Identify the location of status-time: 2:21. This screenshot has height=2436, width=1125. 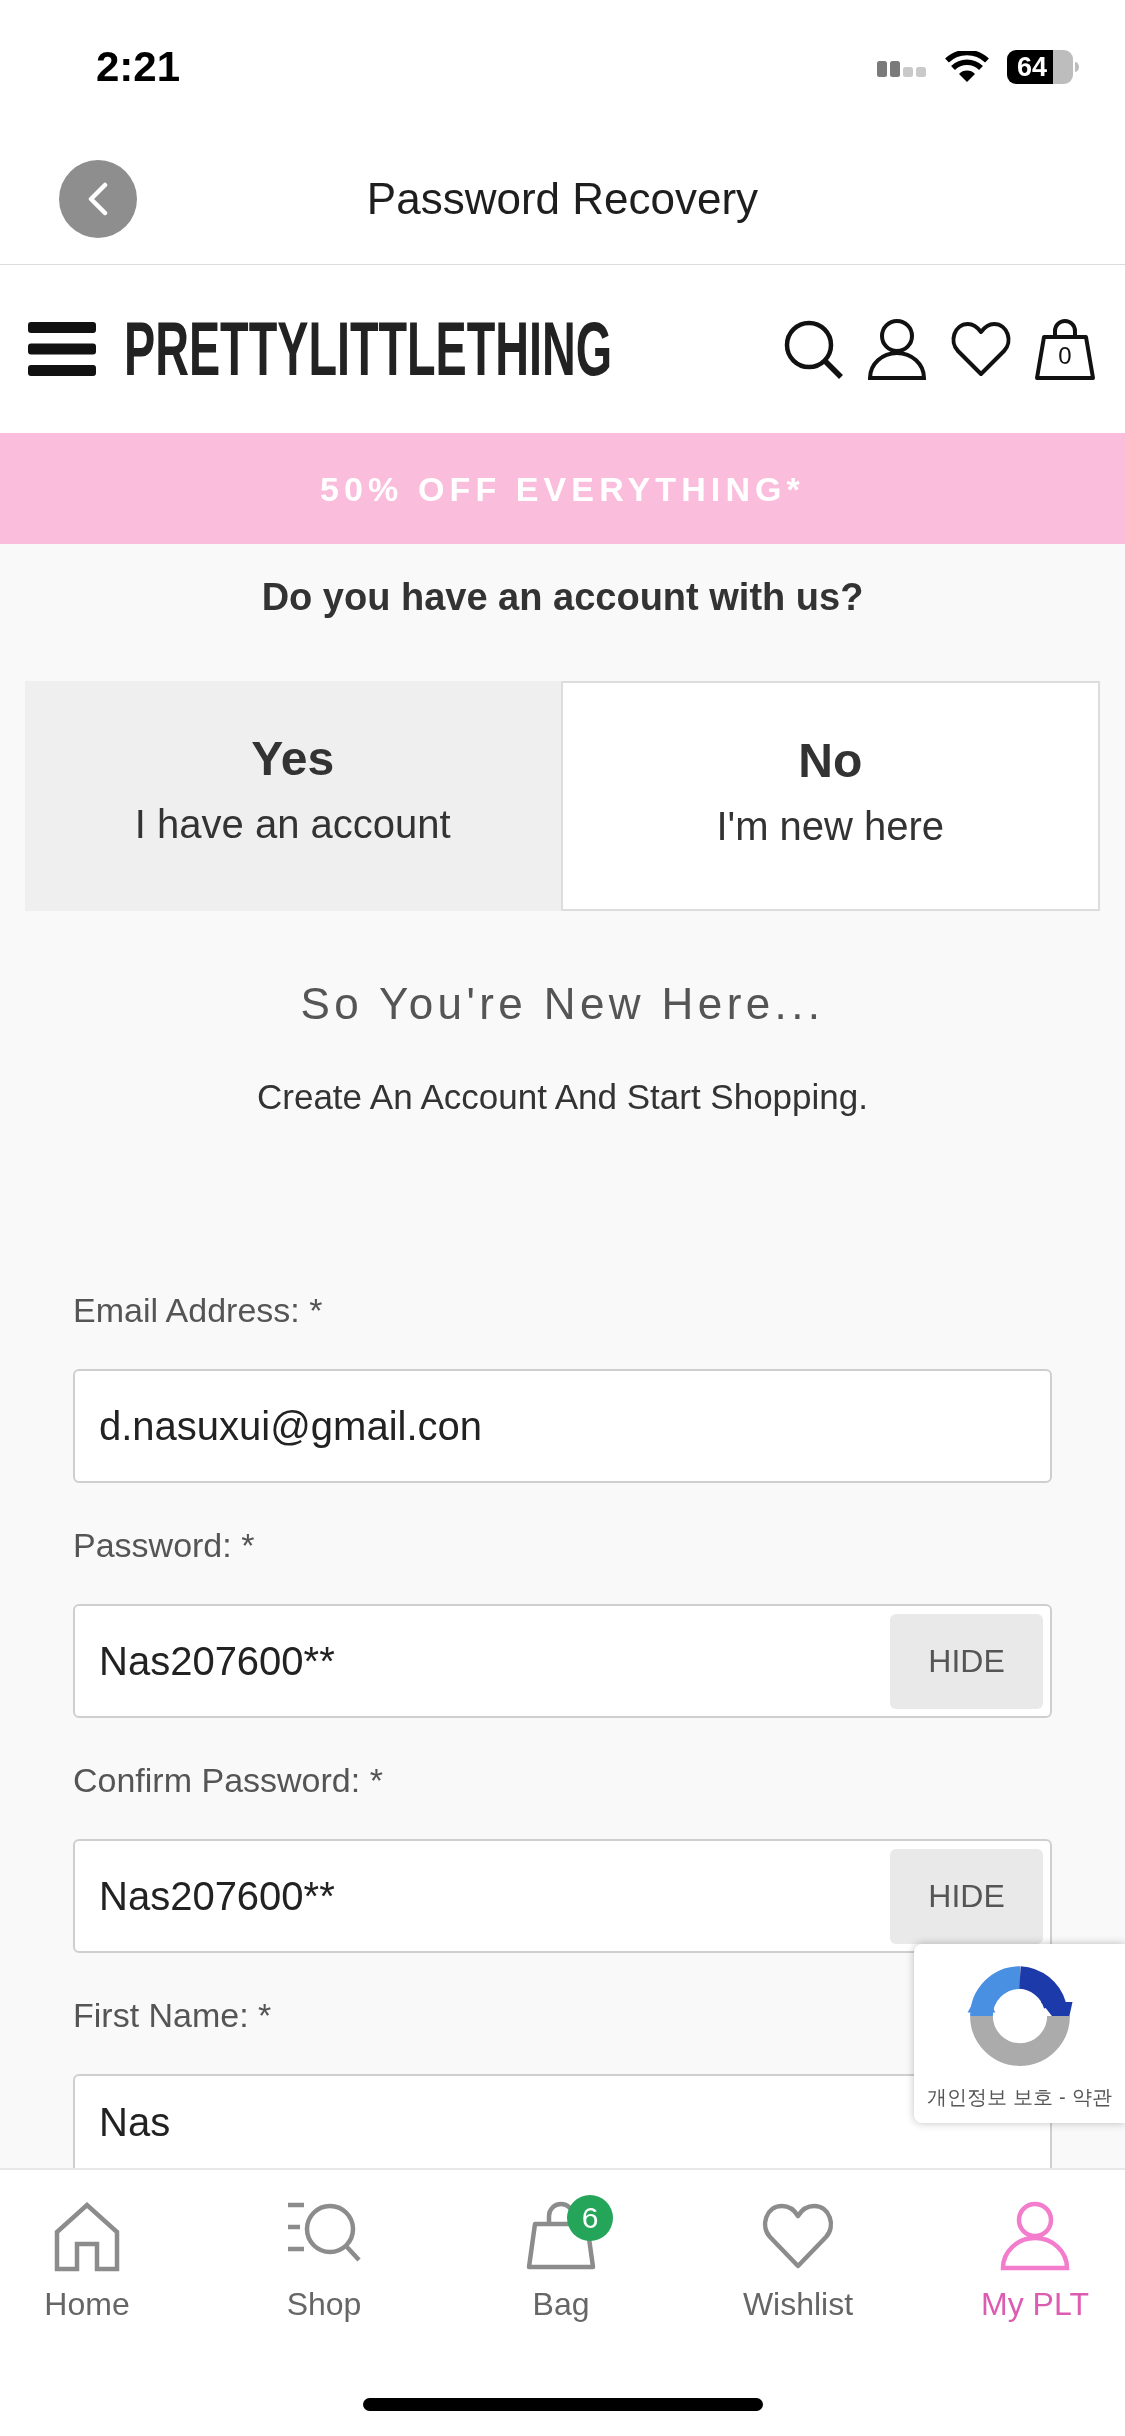
(138, 67).